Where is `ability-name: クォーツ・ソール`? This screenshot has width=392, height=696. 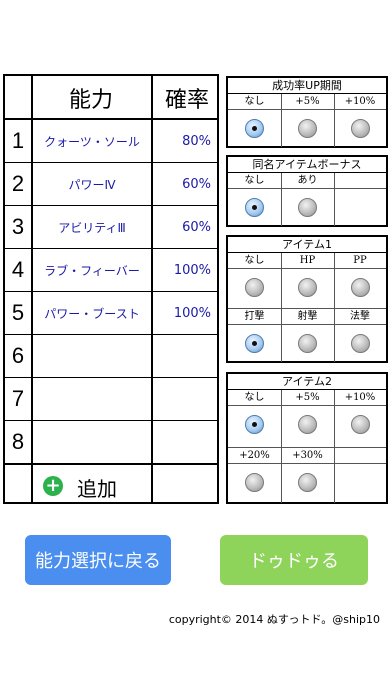 ability-name: クォーツ・ソール is located at coordinates (92, 141).